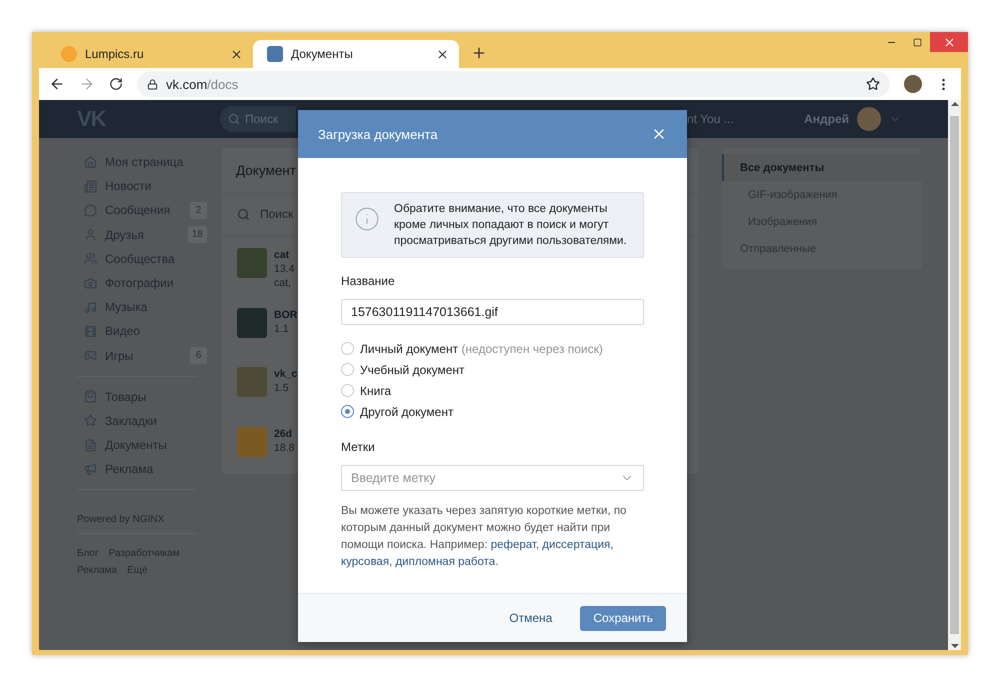 The width and height of the screenshot is (1000, 687). I want to click on option-label: Личный документ (недоступен через поиск), so click(481, 349).